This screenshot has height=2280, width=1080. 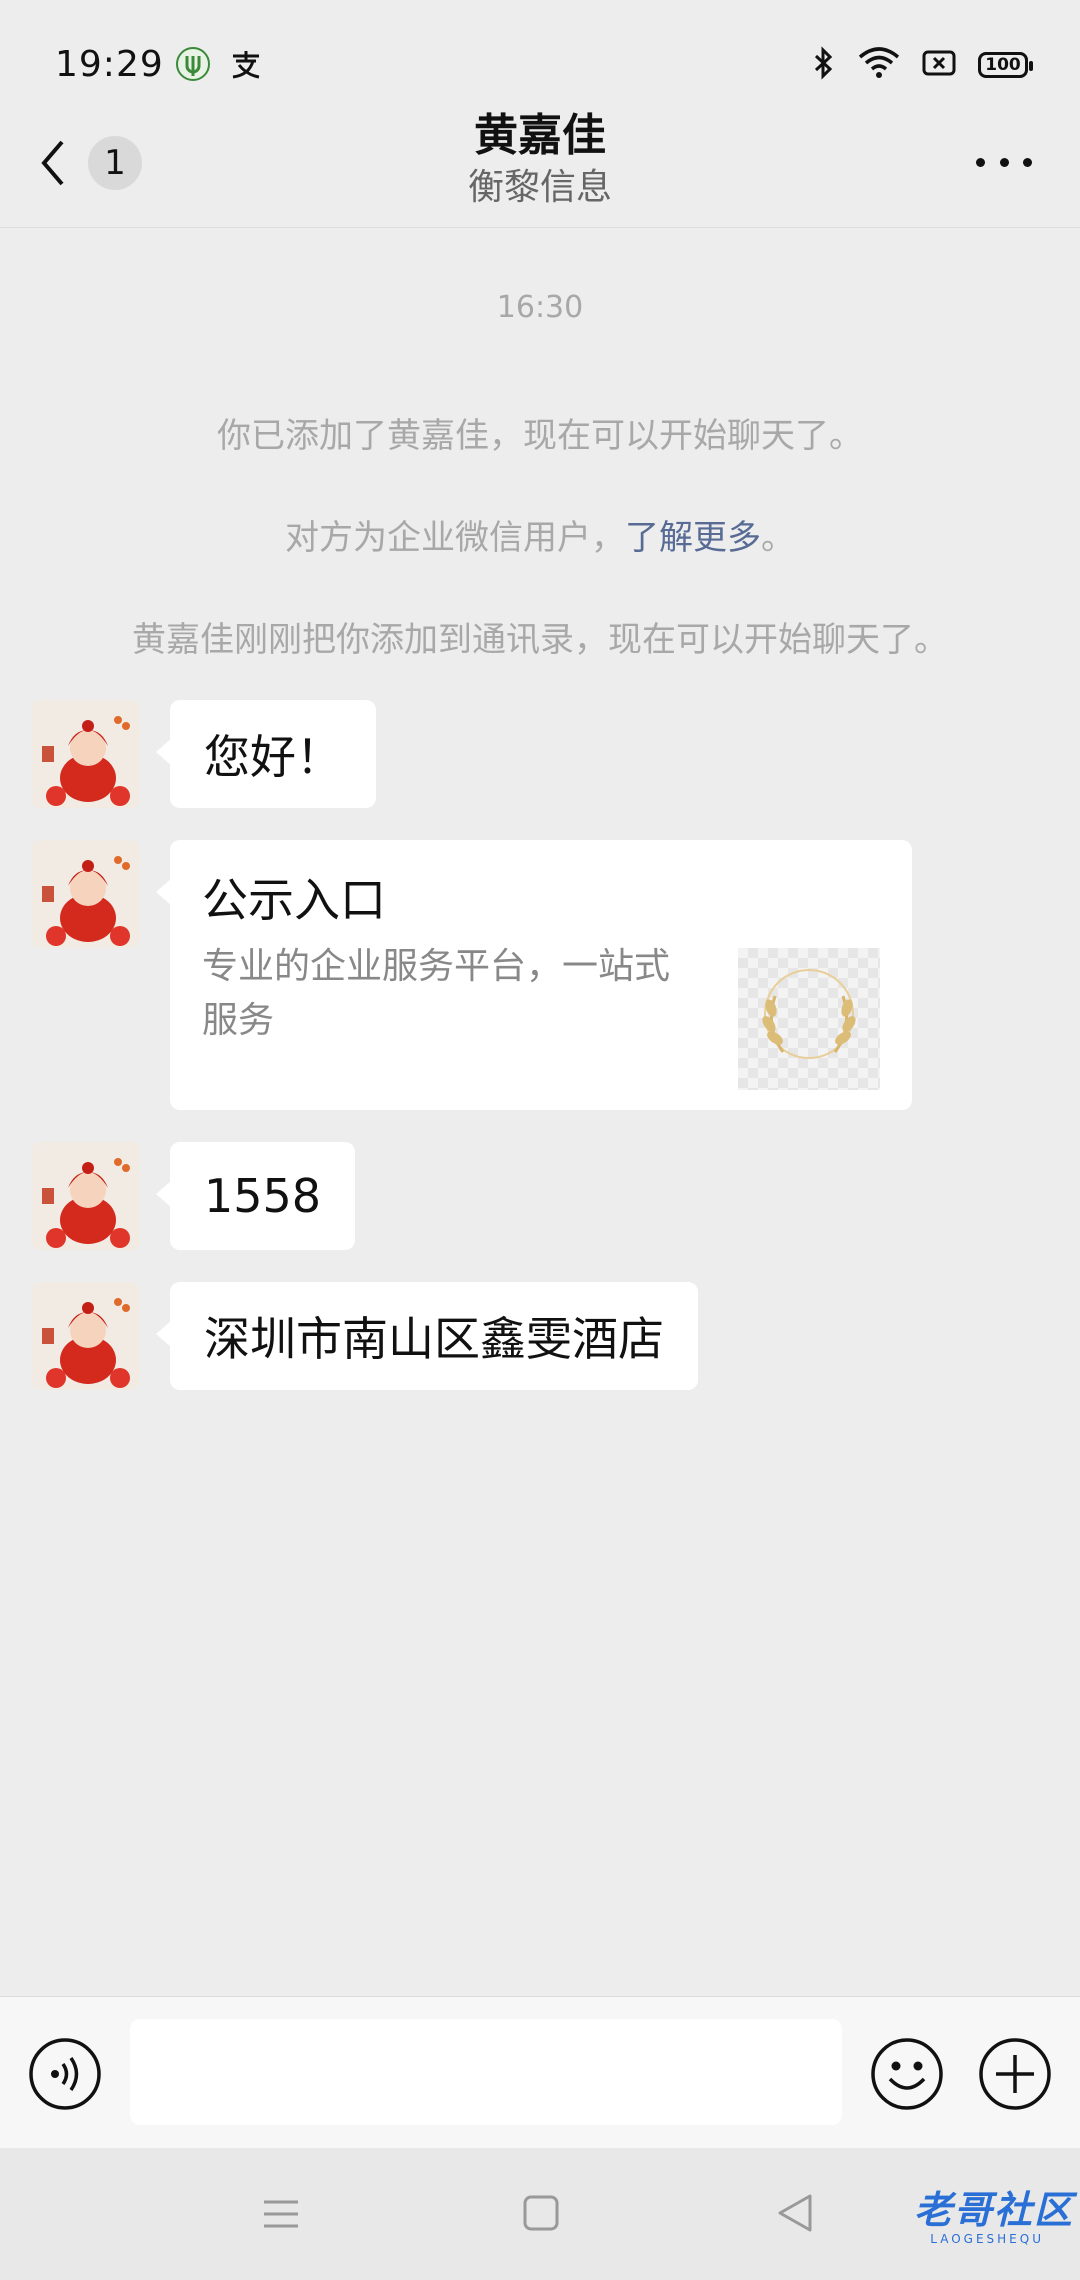 I want to click on message-timestamp: 16:30, so click(x=540, y=307).